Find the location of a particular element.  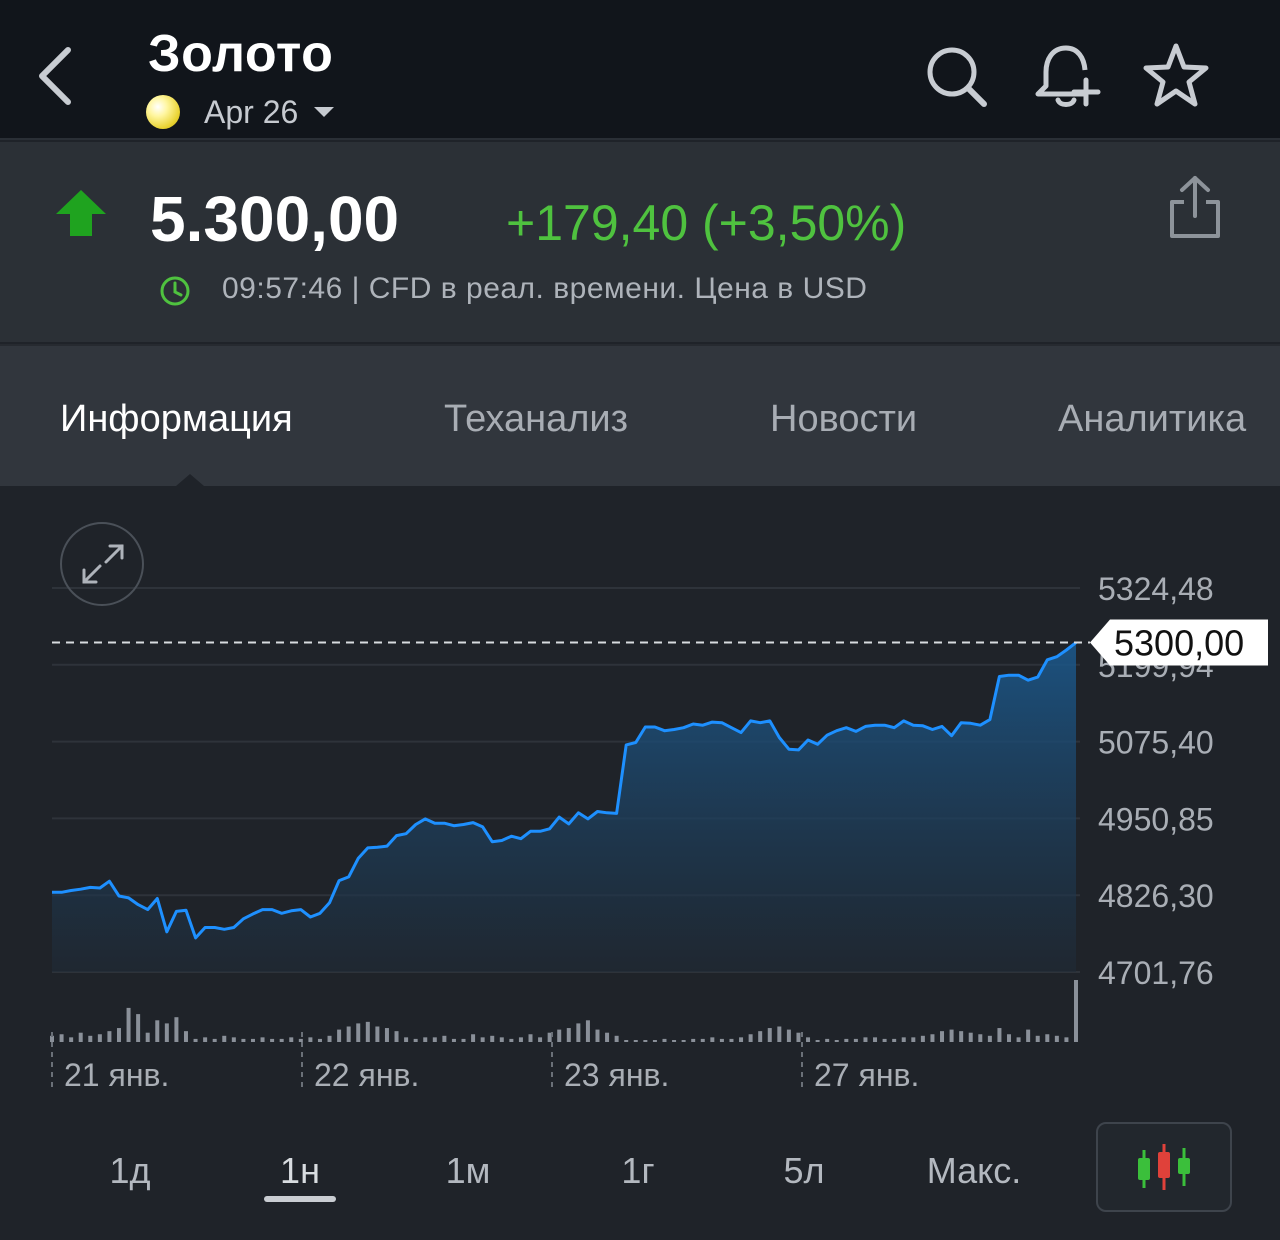

share-icon is located at coordinates (1195, 207).